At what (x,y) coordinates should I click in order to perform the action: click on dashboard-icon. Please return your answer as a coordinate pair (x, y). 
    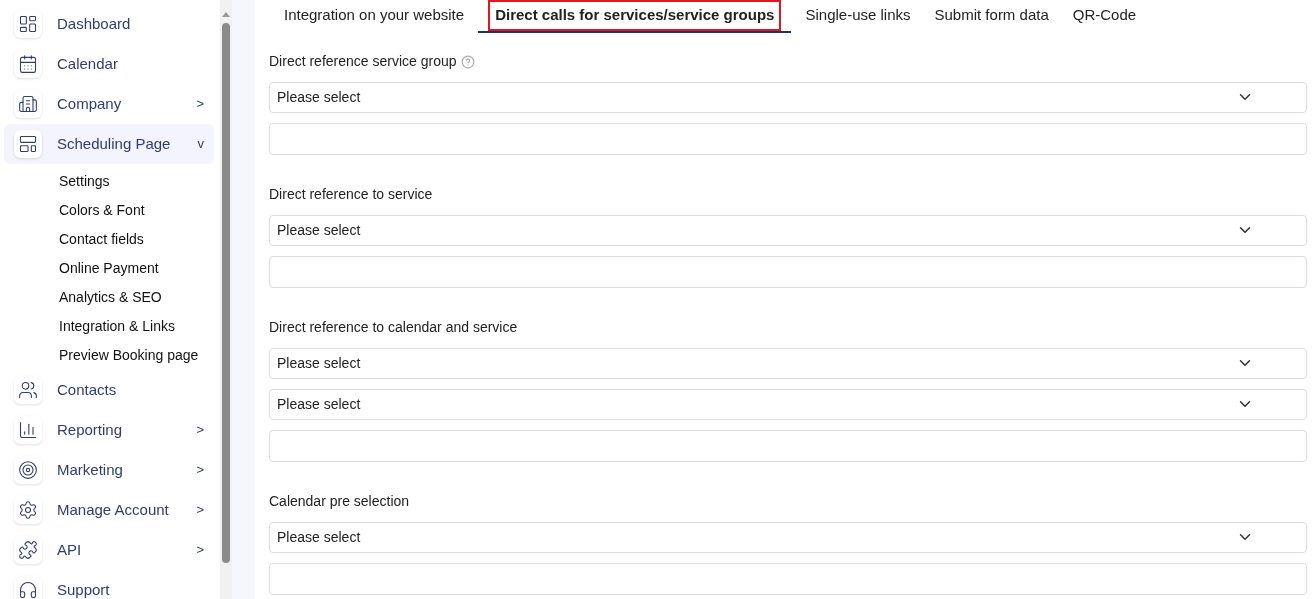
    Looking at the image, I should click on (28, 24).